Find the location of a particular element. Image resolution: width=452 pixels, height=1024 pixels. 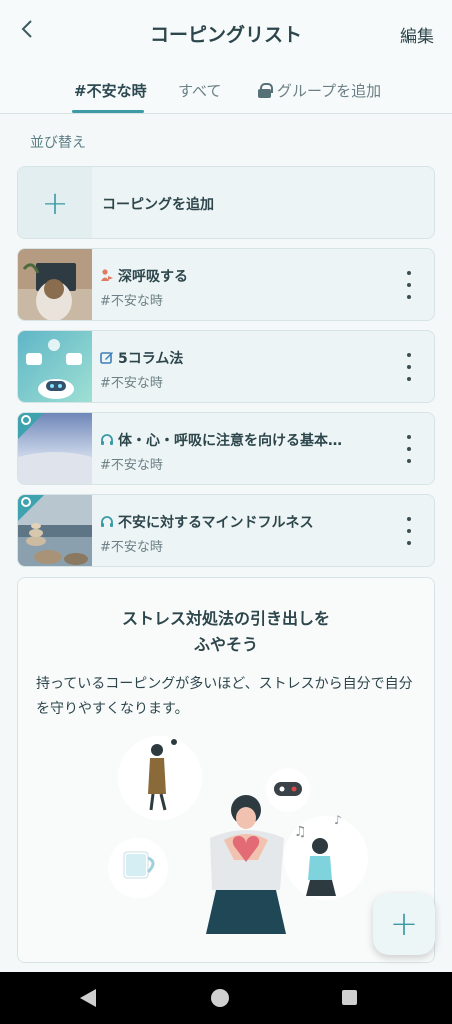

add-coping-card: + コーピングを追加 is located at coordinates (226, 202).